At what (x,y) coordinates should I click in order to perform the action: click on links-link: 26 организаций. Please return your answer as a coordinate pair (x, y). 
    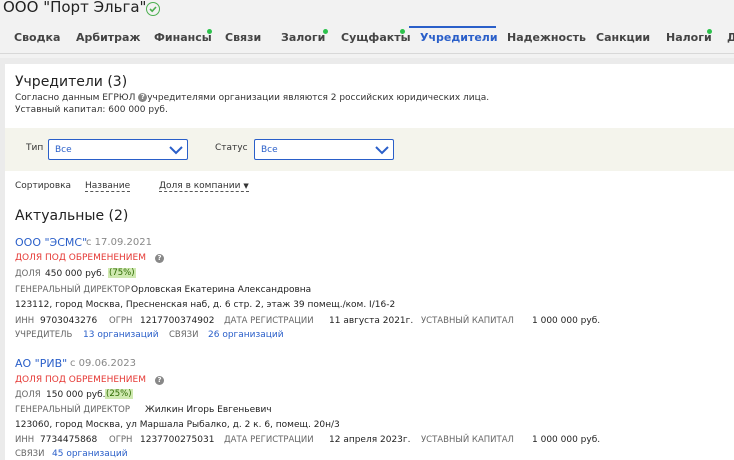
    Looking at the image, I should click on (246, 335).